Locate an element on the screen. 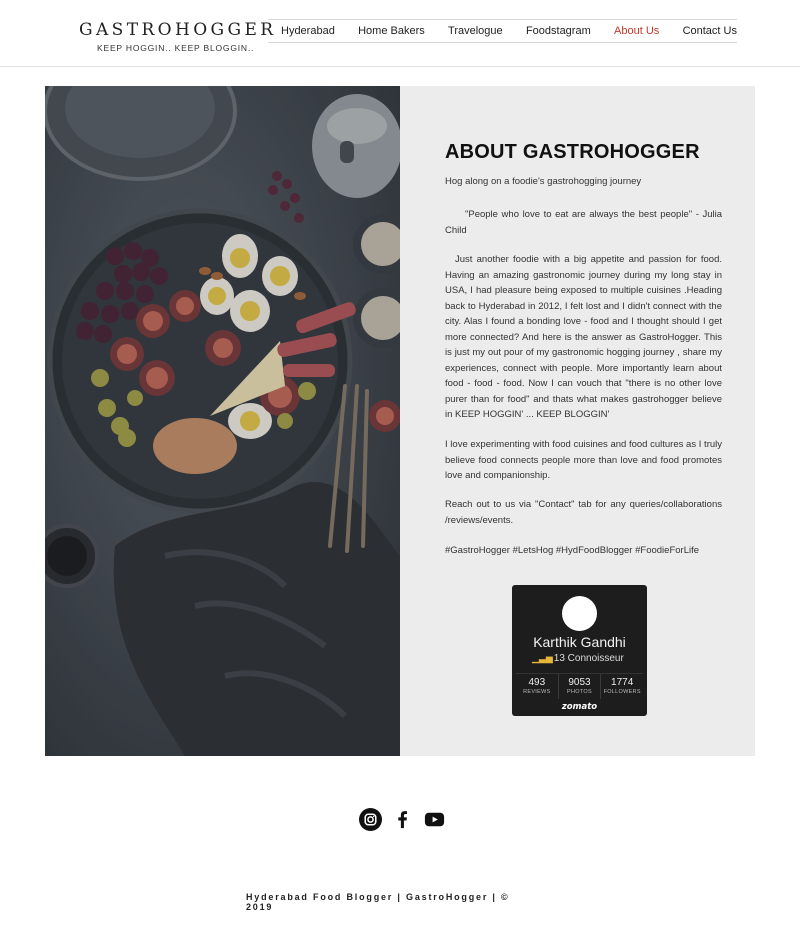 The height and width of the screenshot is (938, 800). zomato-stats: 493 REVIEWS 9053 PHOTOS 1774 FOLLOWERS is located at coordinates (579, 686).